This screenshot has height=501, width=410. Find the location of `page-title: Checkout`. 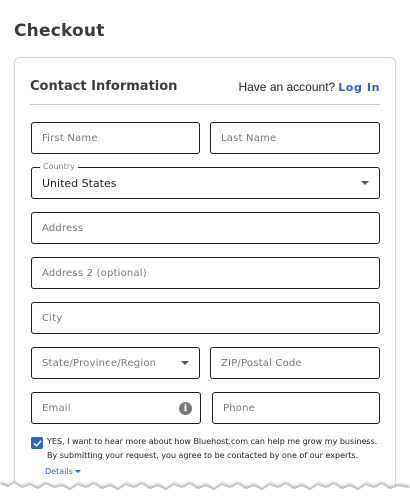

page-title: Checkout is located at coordinates (59, 31).